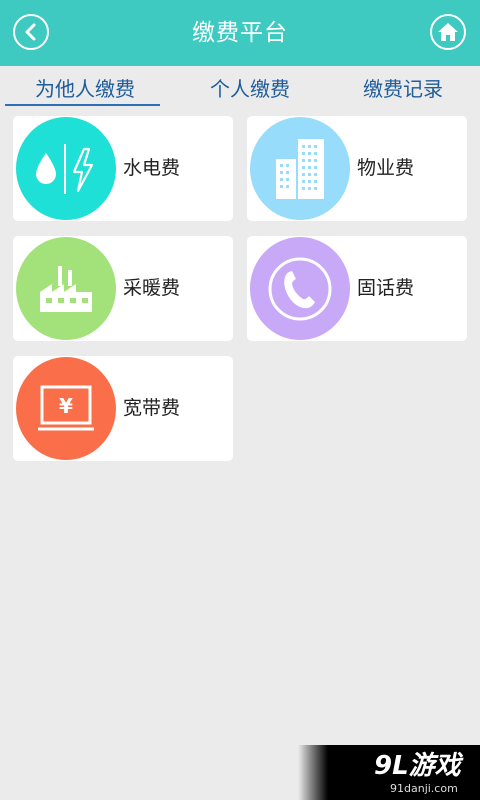 Image resolution: width=480 pixels, height=800 pixels. I want to click on tab-personal-payment: 个人缴费, so click(250, 89).